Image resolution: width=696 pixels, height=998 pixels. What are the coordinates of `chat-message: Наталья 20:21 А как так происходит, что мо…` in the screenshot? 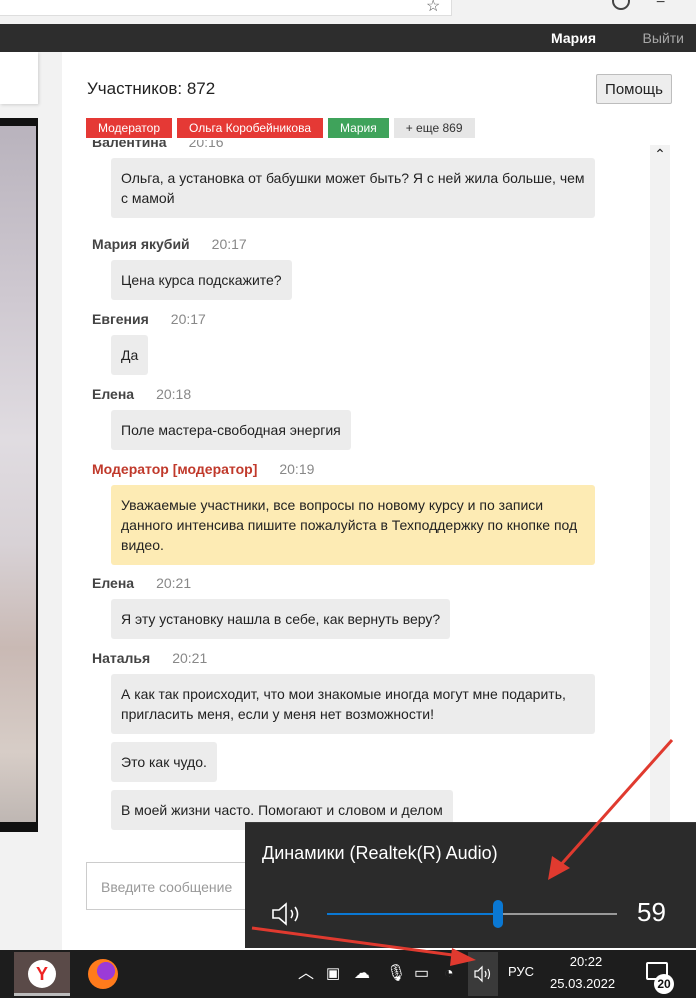 It's located at (367, 739).